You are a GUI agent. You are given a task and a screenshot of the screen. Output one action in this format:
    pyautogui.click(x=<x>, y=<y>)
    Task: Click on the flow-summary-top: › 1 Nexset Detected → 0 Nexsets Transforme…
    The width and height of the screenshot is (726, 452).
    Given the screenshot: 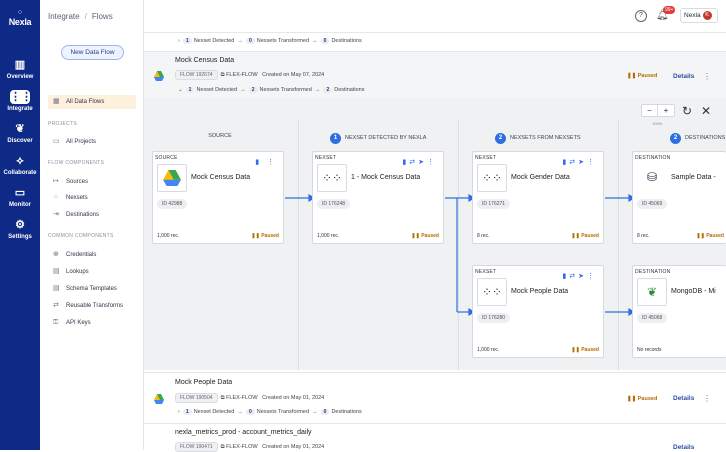 What is the action you would take?
    pyautogui.click(x=270, y=41)
    